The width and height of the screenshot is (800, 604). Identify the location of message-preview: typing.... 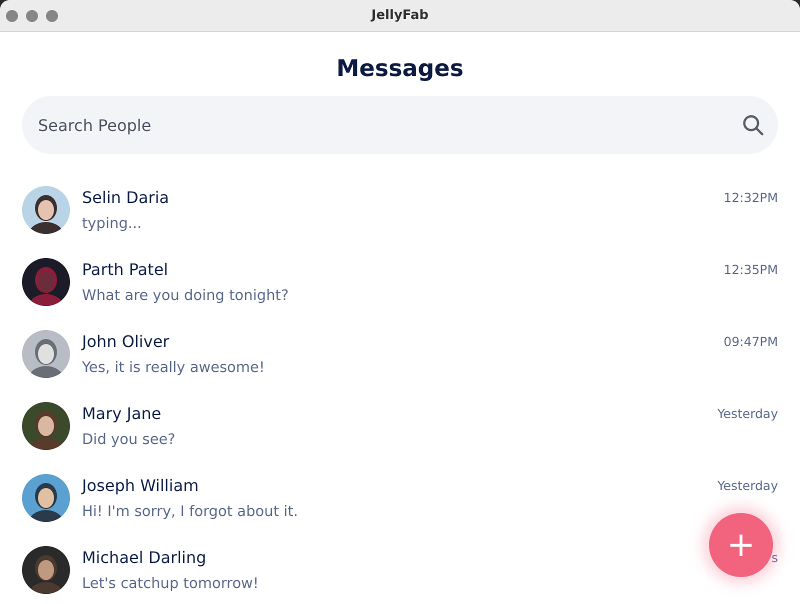
(112, 224).